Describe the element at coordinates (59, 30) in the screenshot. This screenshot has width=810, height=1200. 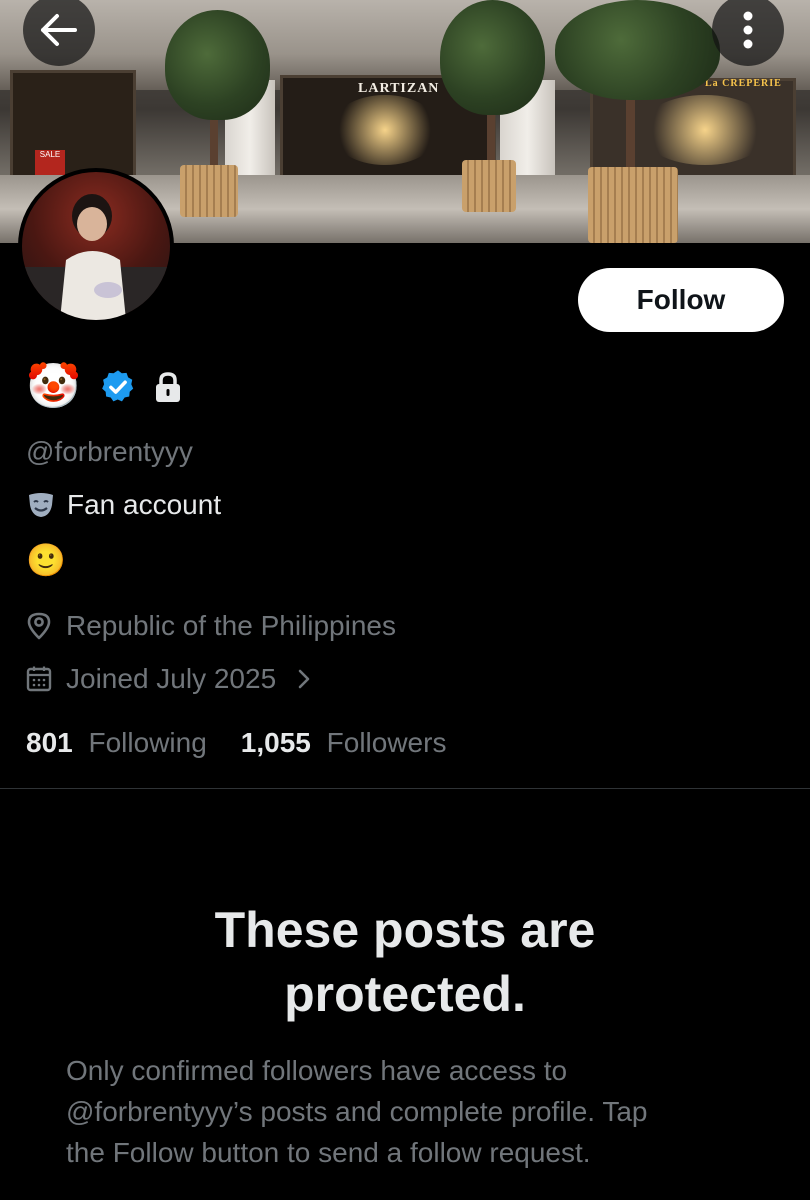
I see `arrow-left-icon` at that location.